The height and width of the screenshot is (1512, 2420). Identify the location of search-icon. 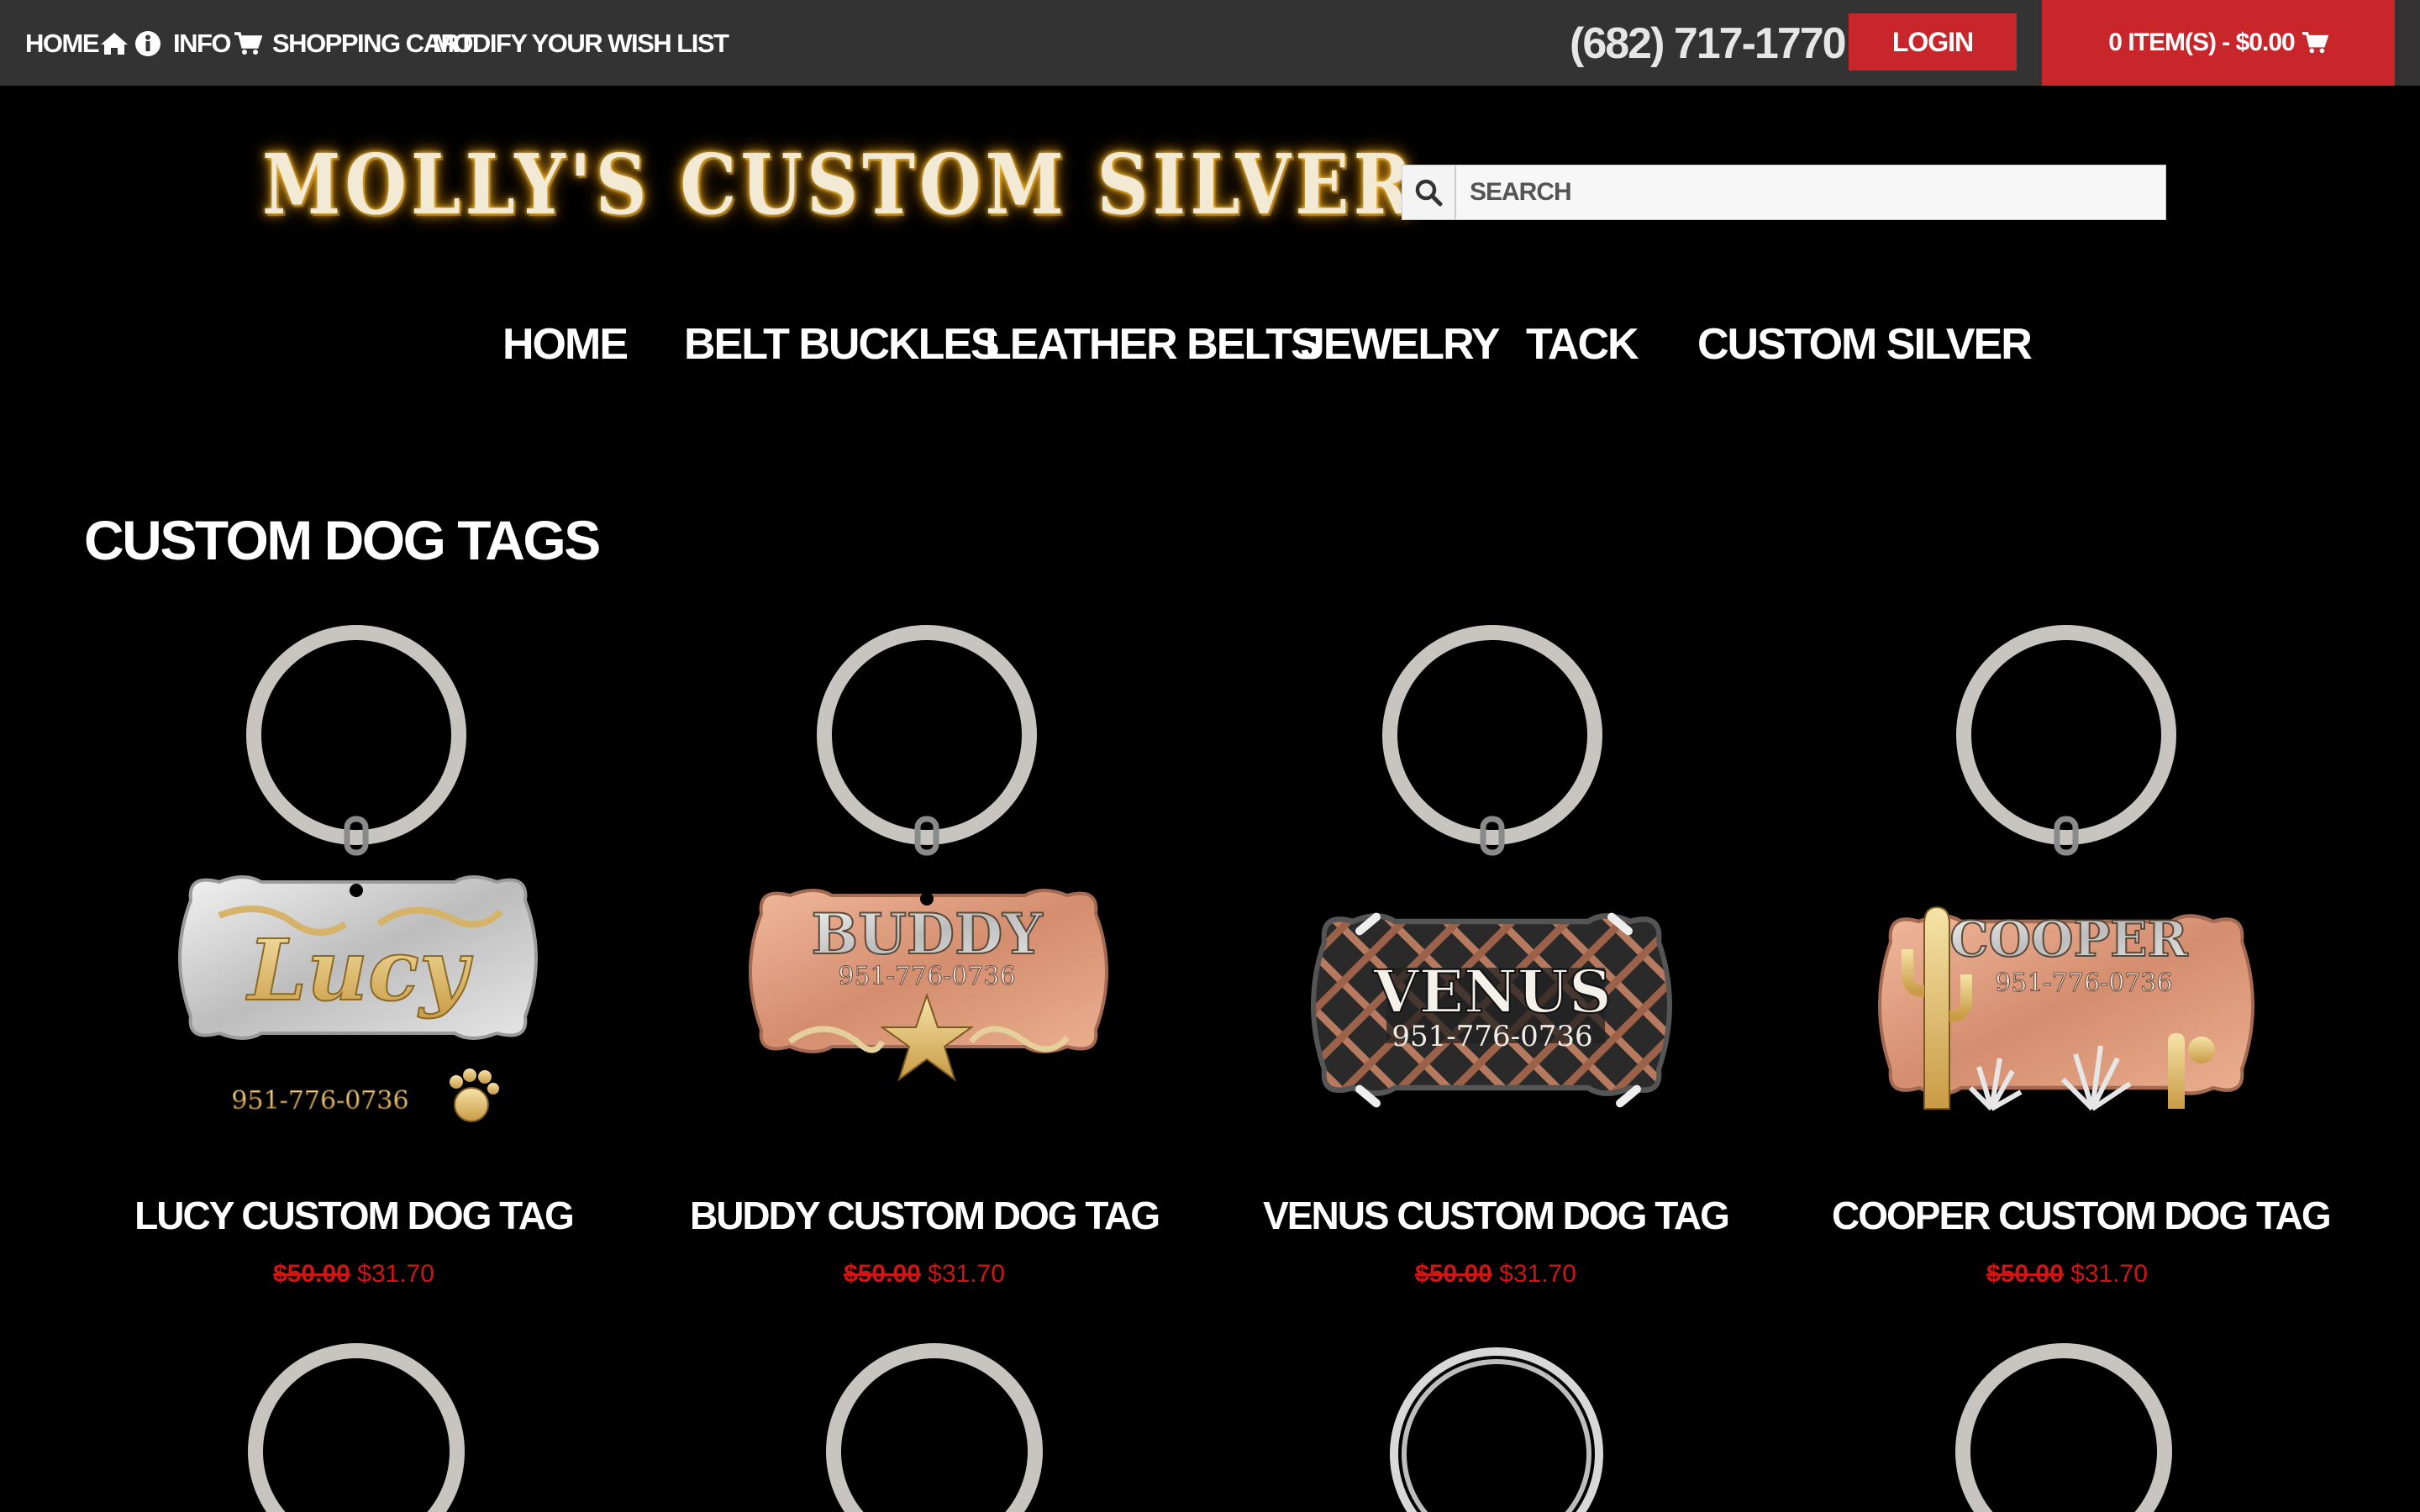
(1428, 192).